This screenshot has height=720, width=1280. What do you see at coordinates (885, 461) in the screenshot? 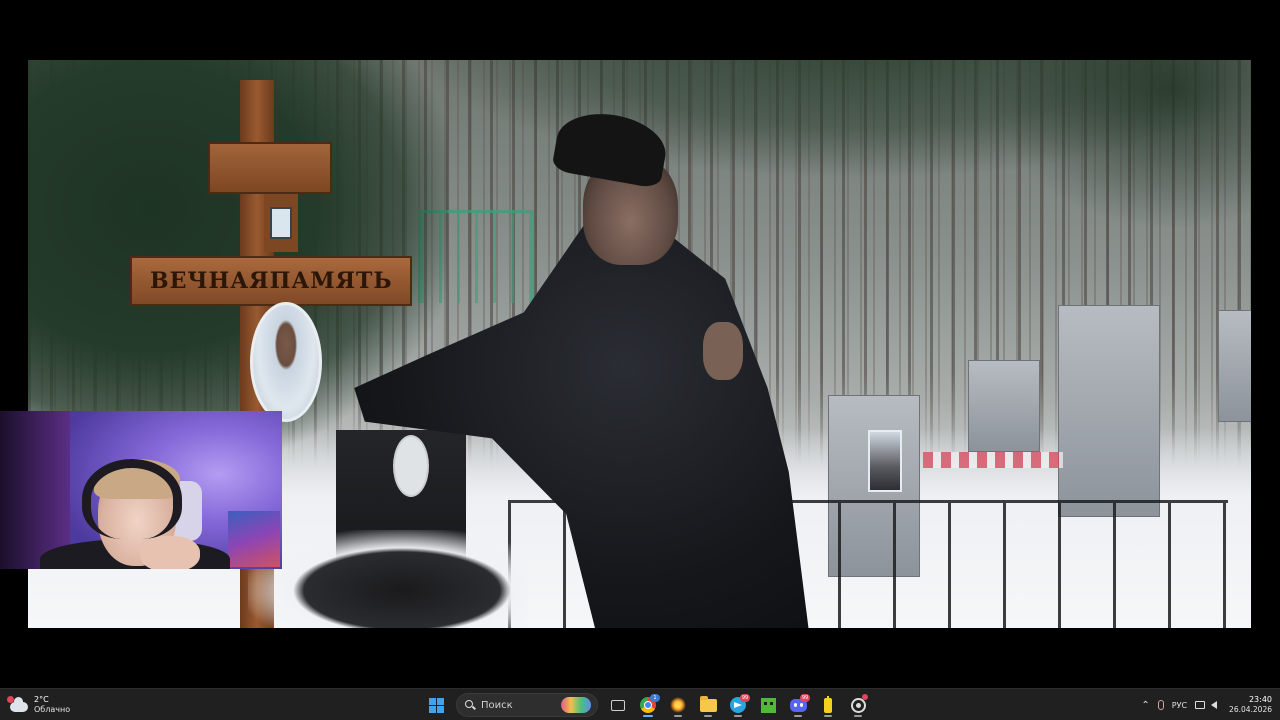
I see `grave-photo` at bounding box center [885, 461].